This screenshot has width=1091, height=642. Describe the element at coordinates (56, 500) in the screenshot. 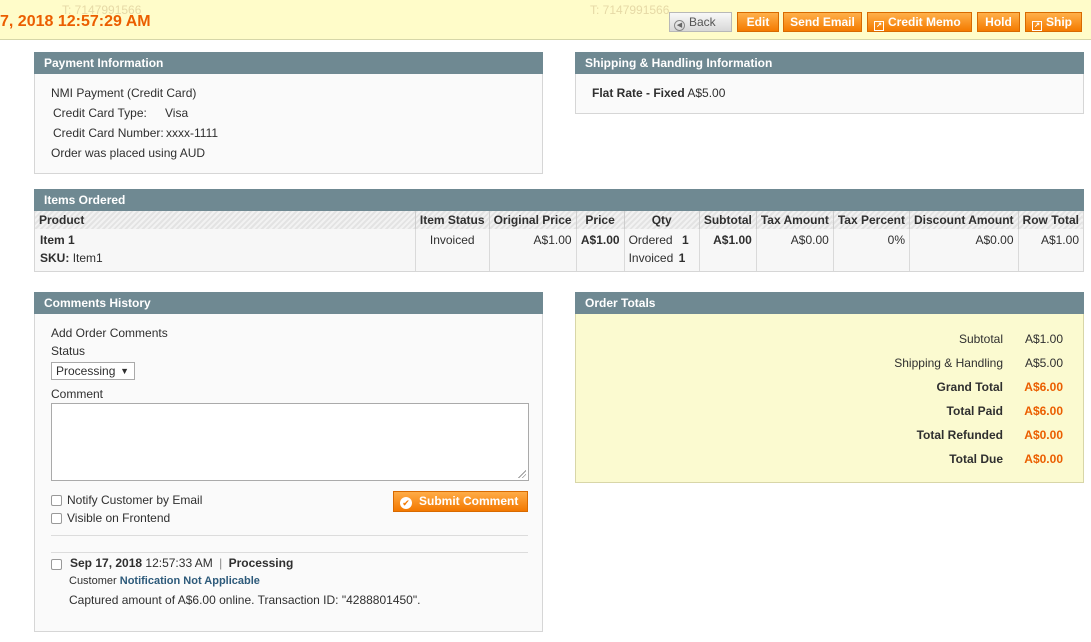

I see `notify-customer-checkbox` at that location.